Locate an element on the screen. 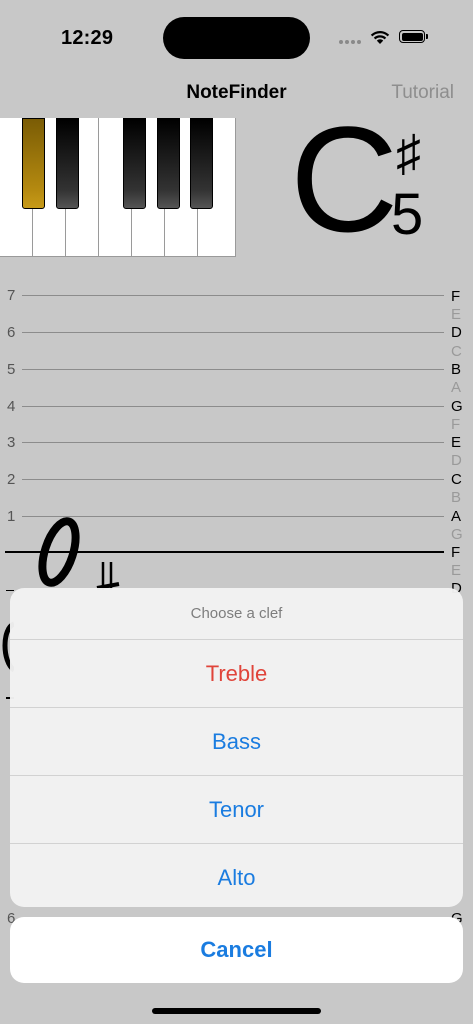  clock: 12:29 is located at coordinates (87, 38).